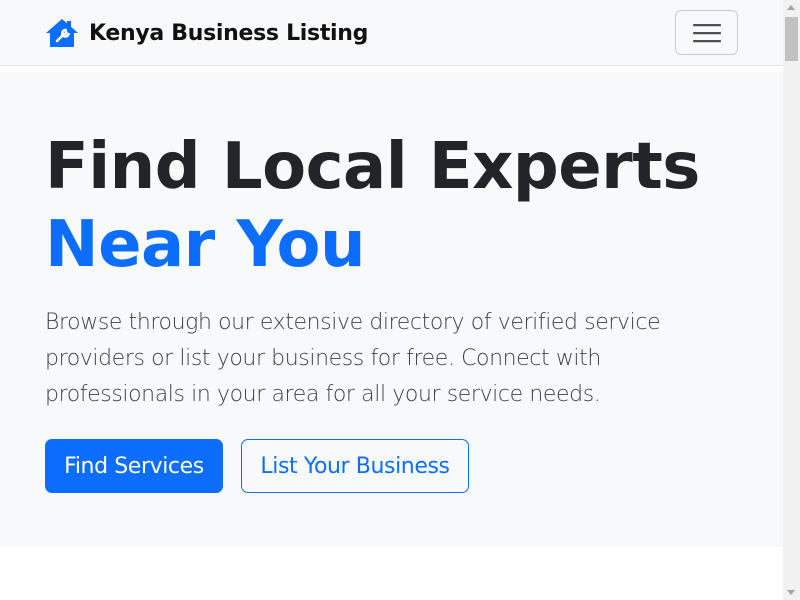  I want to click on headline-line-2-accent: Near You, so click(205, 245).